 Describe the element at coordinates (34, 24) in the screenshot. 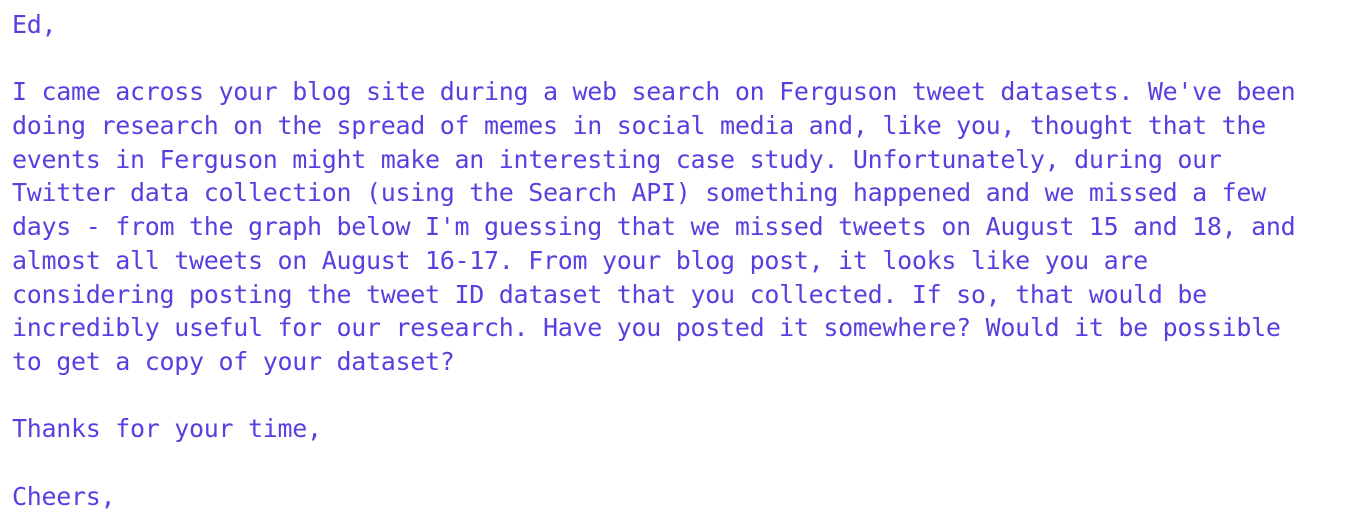

I see `greeting-line: Ed,` at that location.